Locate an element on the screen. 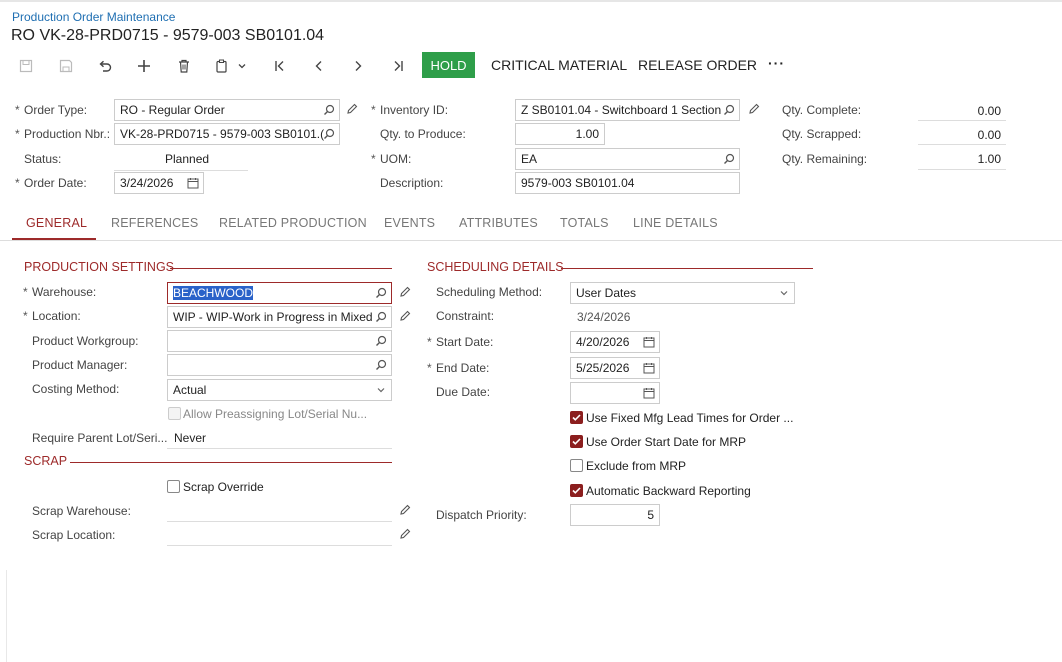 The height and width of the screenshot is (662, 1062). auto-backward-reporting-label: Automatic Backward Reporting is located at coordinates (668, 491).